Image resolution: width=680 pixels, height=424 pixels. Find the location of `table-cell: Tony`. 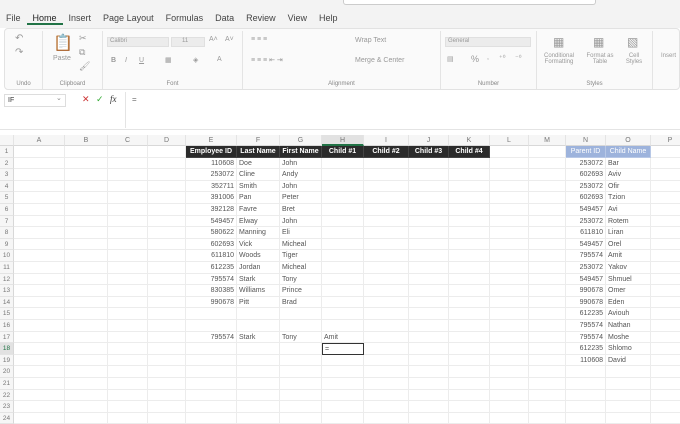

table-cell: Tony is located at coordinates (301, 337).